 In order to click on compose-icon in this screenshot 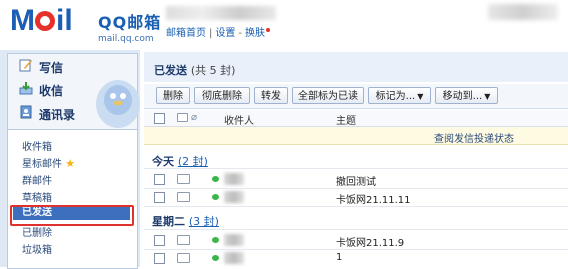, I will do `click(26, 68)`.